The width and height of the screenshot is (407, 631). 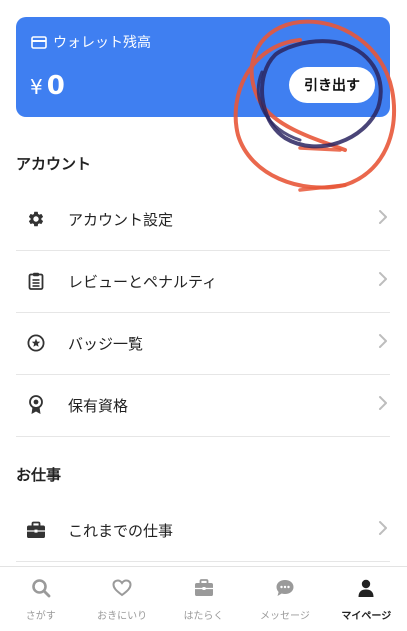 I want to click on chat-bubble-icon, so click(x=285, y=590).